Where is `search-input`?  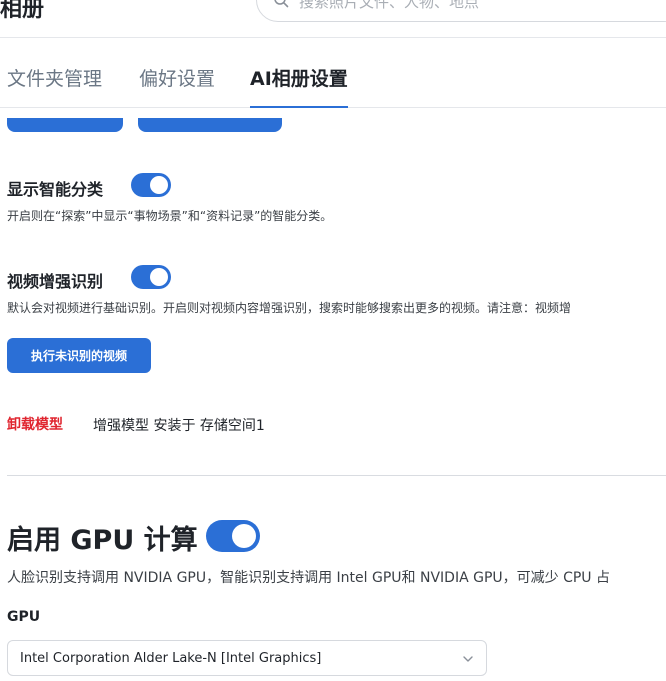
search-input is located at coordinates (482, 7).